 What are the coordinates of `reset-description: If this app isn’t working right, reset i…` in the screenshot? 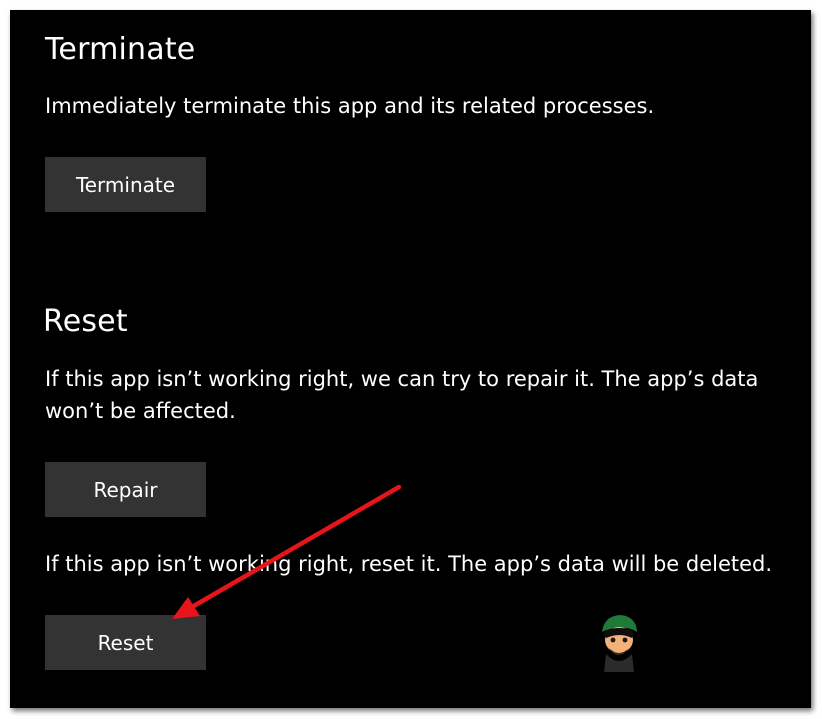 It's located at (409, 564).